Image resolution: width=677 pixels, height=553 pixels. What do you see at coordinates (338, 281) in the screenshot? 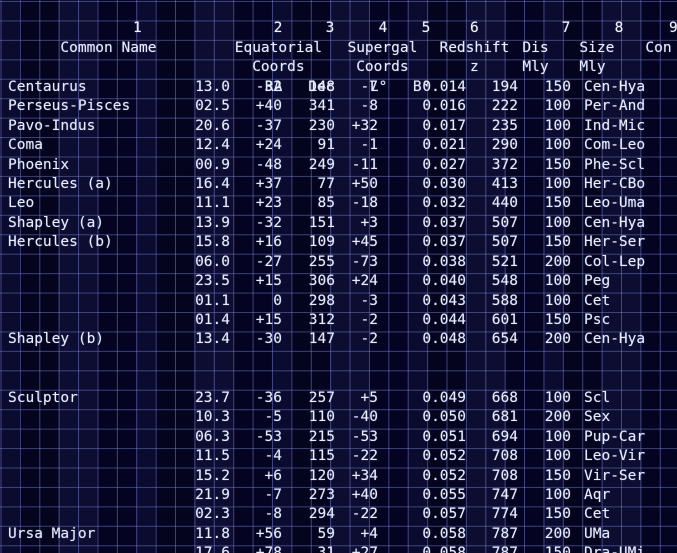
I see `table-row: 23.5 +15 306 +24 0.040 548 100 Peg` at bounding box center [338, 281].